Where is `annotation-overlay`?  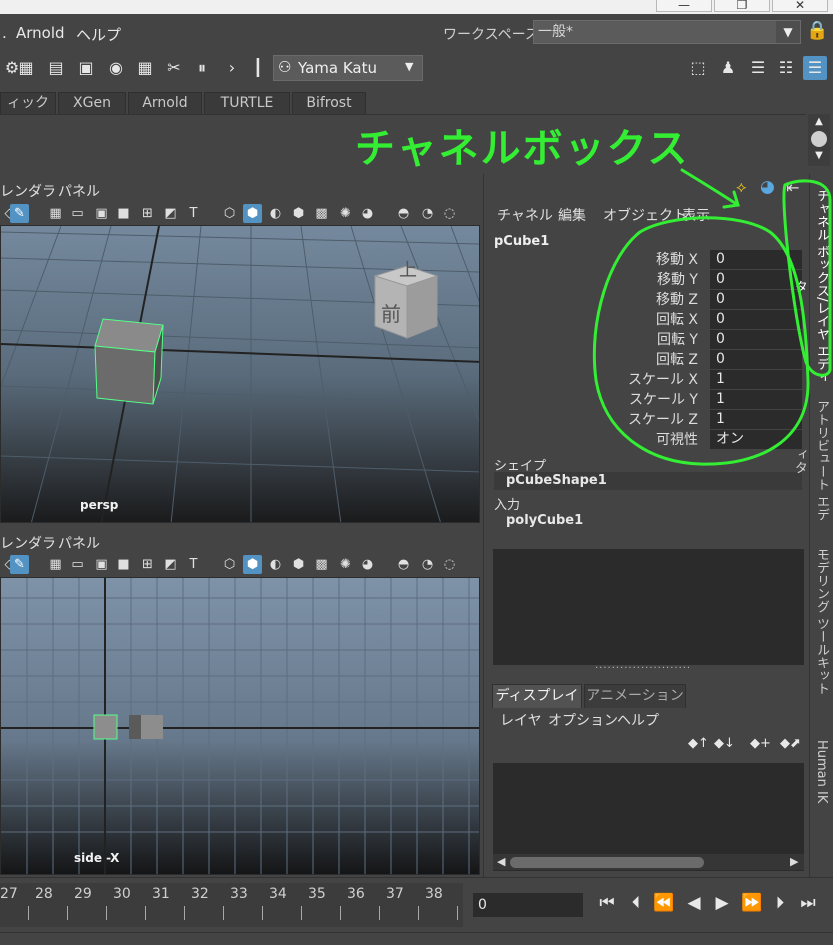 annotation-overlay is located at coordinates (712, 317).